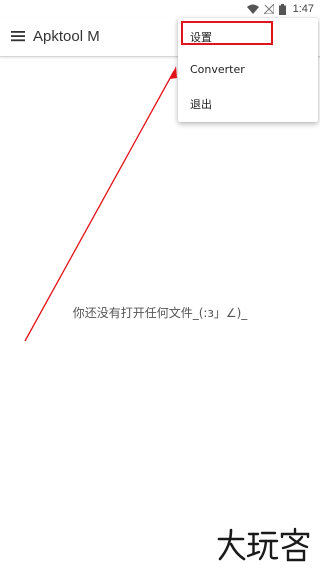 This screenshot has height=568, width=320. I want to click on app-title: Apktool M, so click(66, 36).